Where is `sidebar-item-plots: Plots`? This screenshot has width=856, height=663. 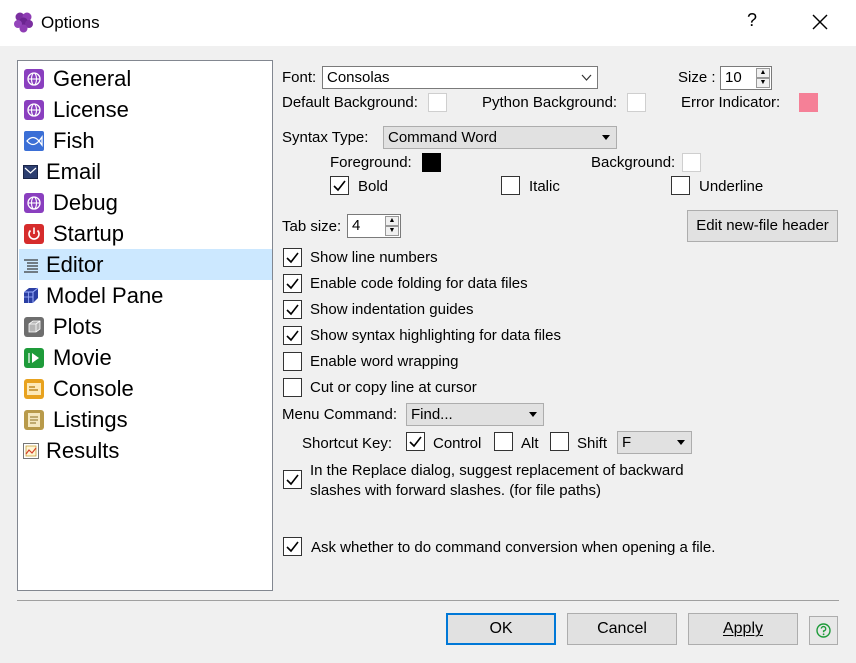
sidebar-item-plots: Plots is located at coordinates (145, 326).